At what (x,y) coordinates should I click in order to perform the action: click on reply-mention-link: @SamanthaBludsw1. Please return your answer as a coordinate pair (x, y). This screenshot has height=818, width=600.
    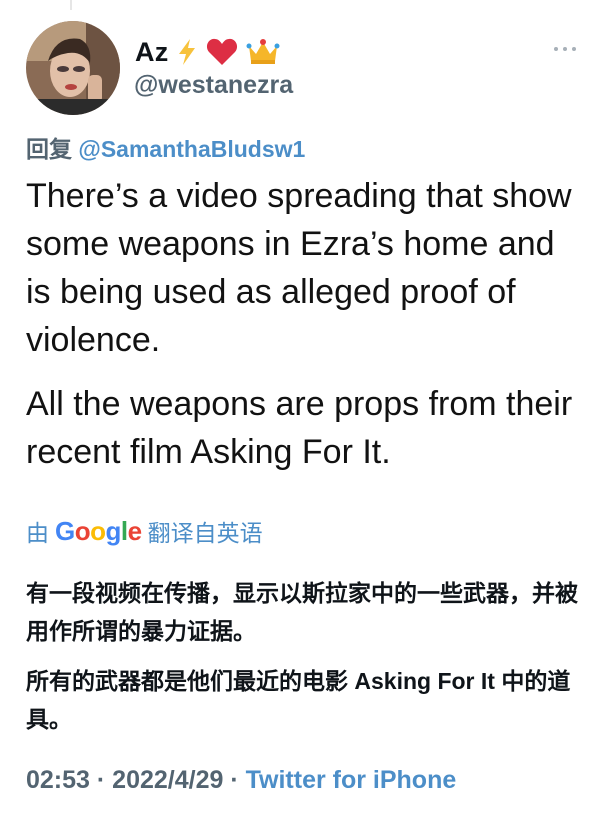
    Looking at the image, I should click on (191, 149).